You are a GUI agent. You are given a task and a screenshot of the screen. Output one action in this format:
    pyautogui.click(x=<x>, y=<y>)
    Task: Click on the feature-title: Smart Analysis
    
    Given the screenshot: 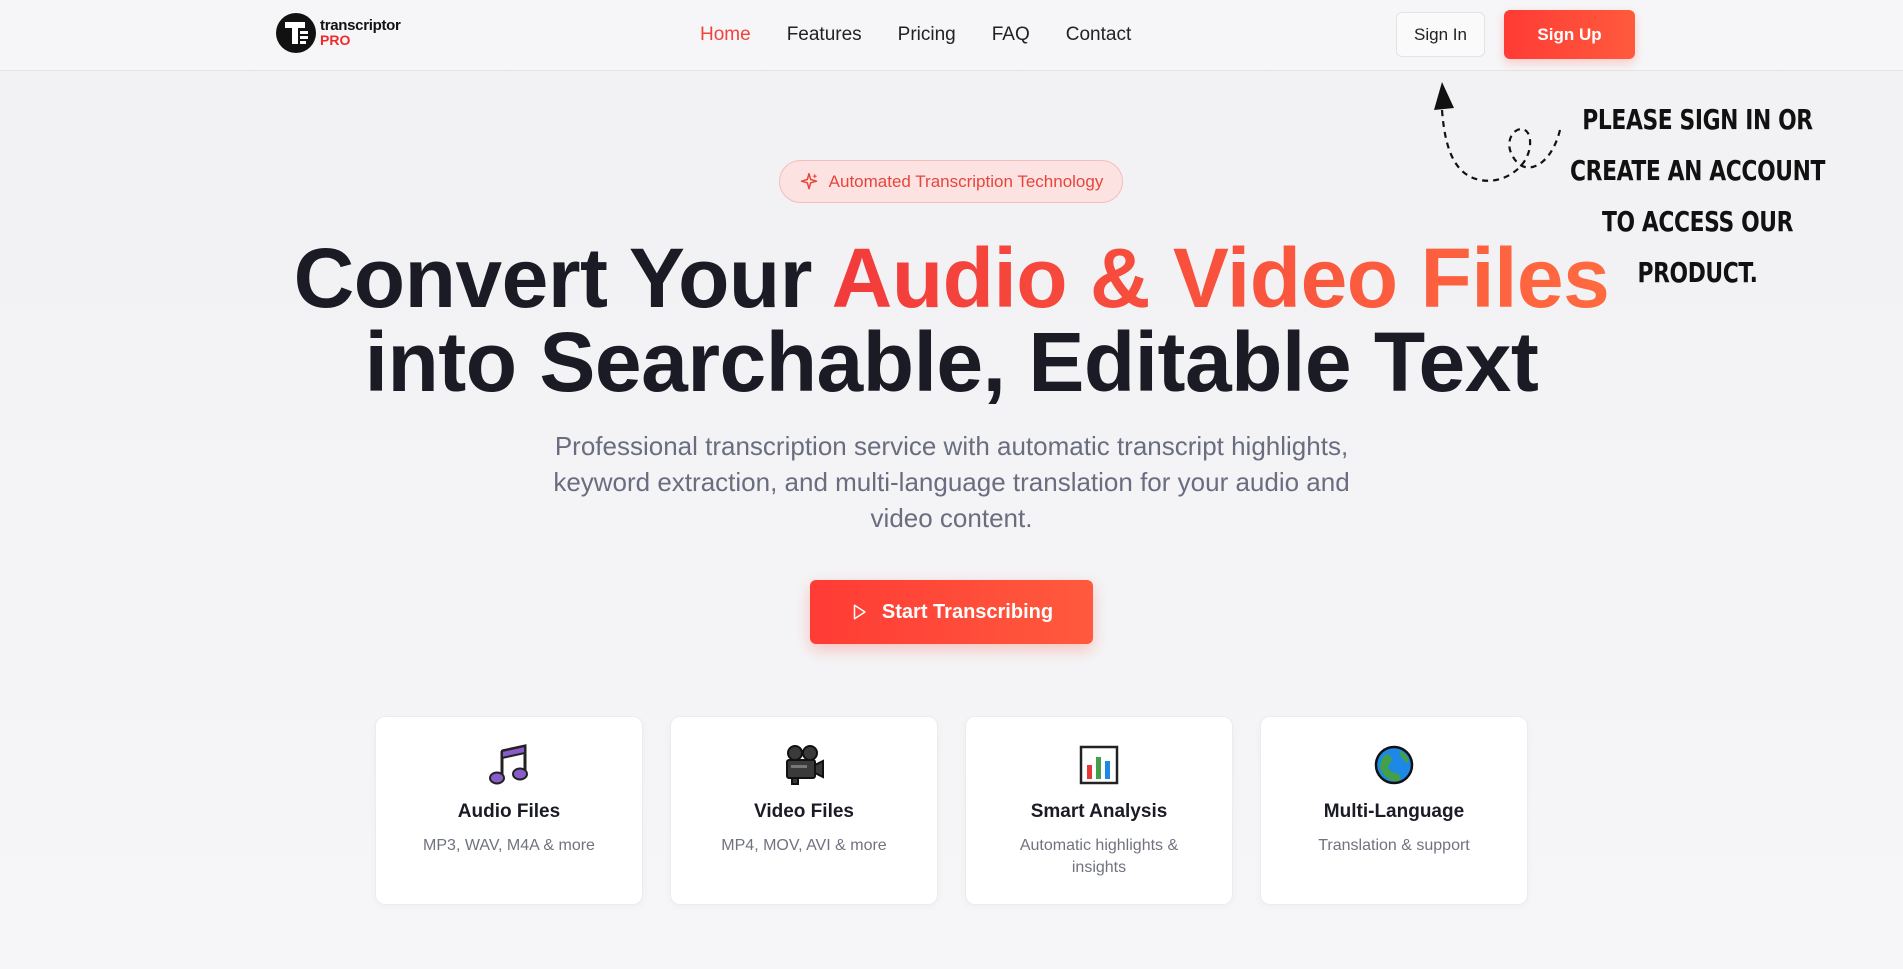 What is the action you would take?
    pyautogui.click(x=1099, y=811)
    